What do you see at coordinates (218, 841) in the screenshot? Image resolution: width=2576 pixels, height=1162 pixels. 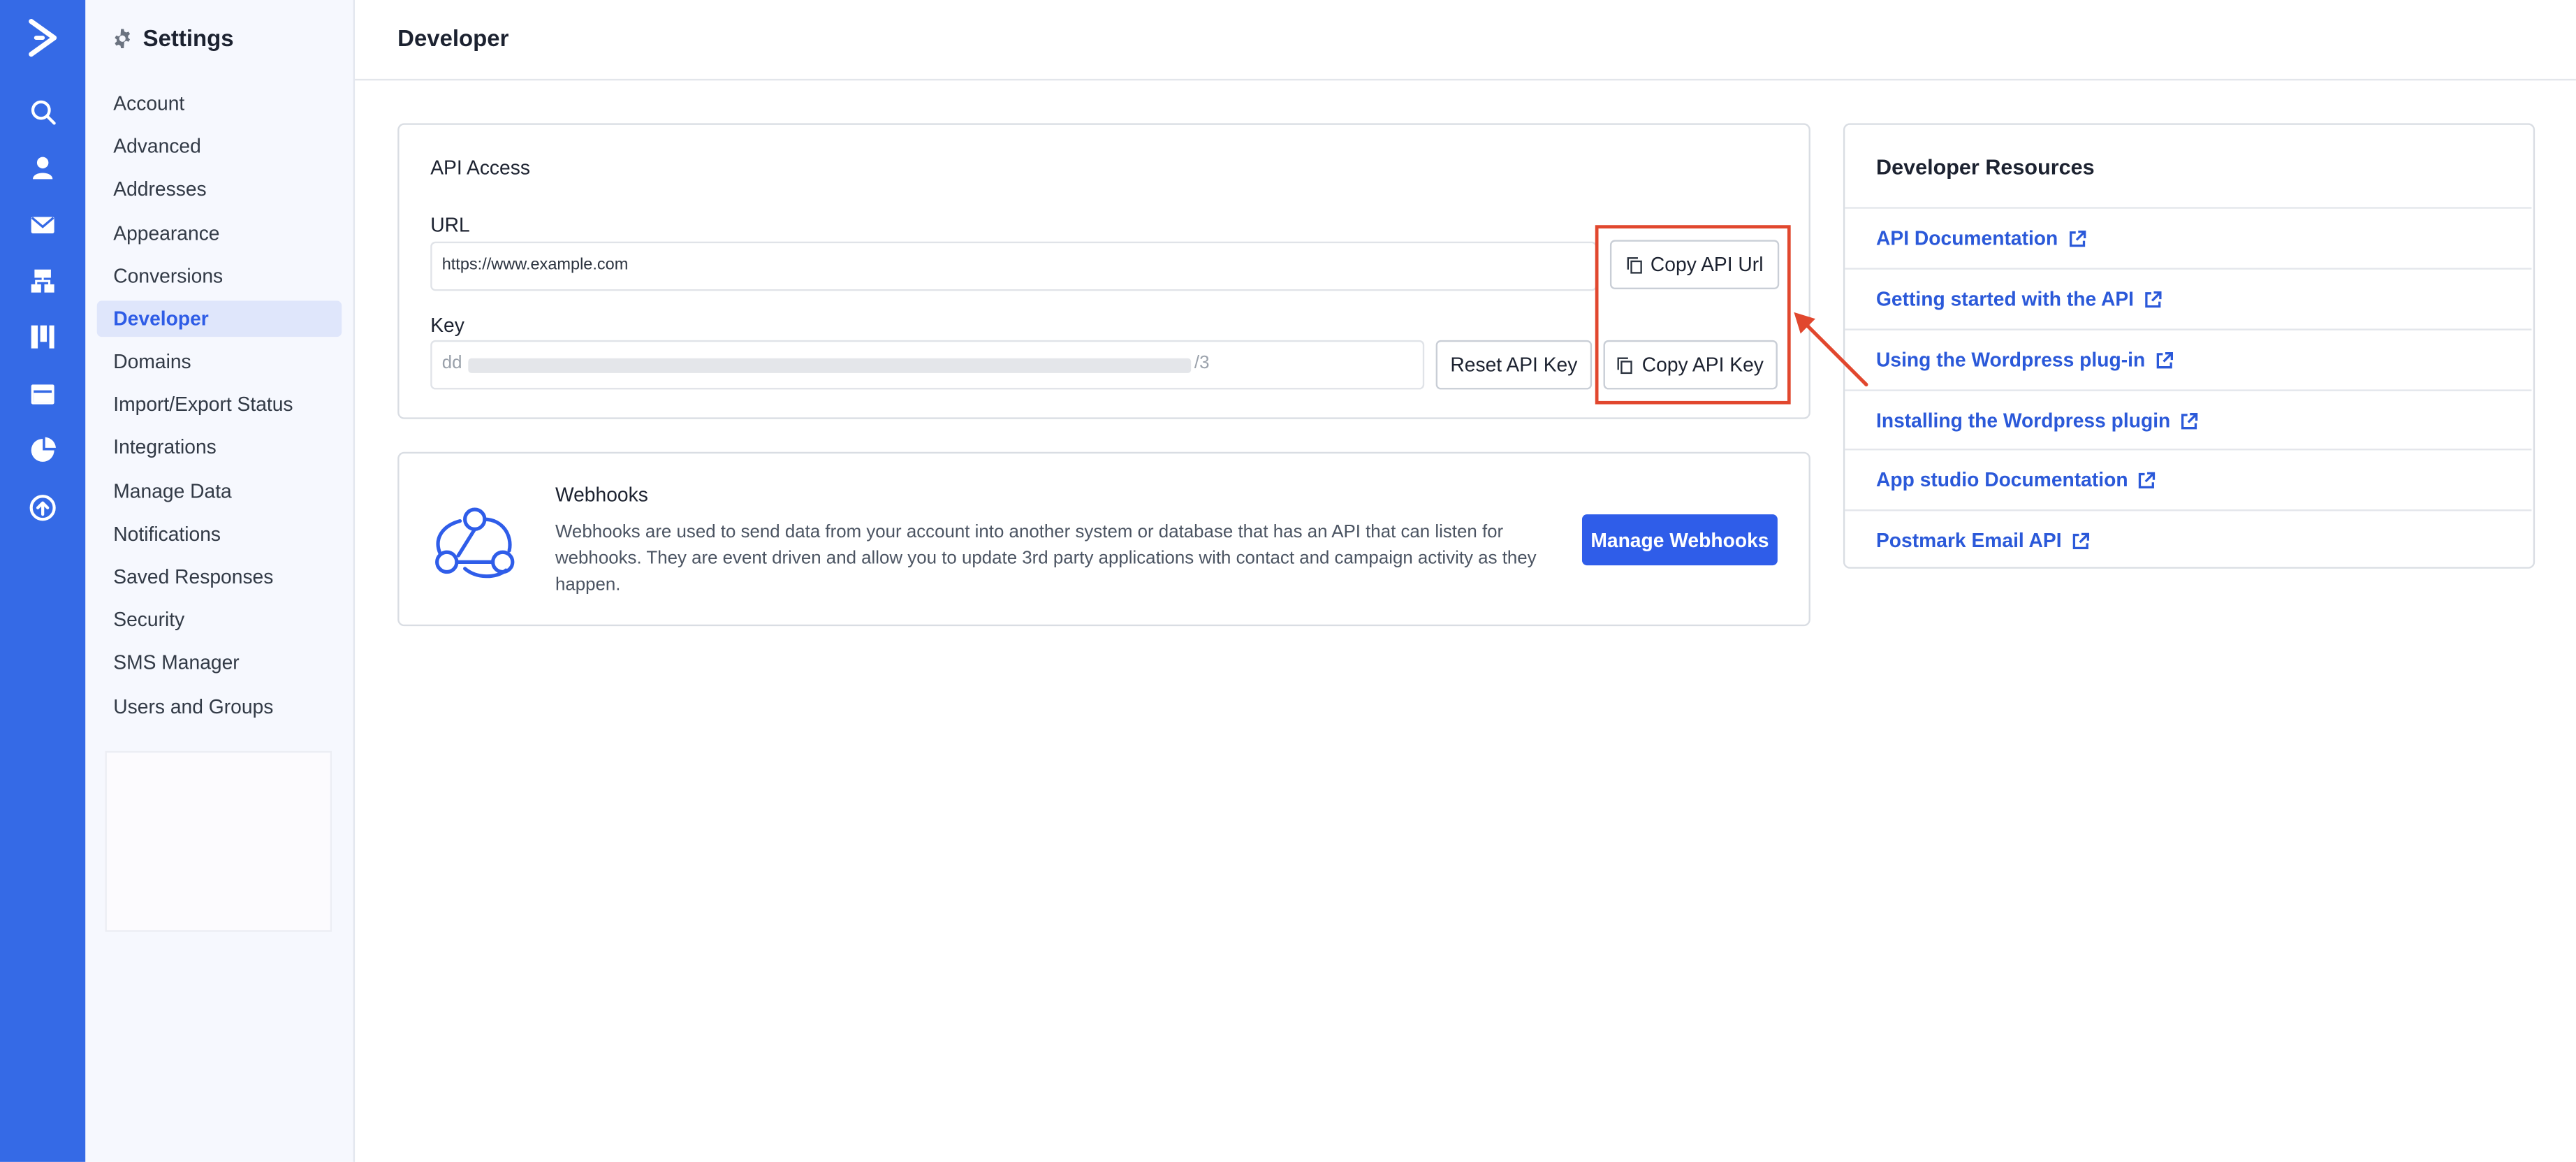 I see `sidebar-promo-placeholder` at bounding box center [218, 841].